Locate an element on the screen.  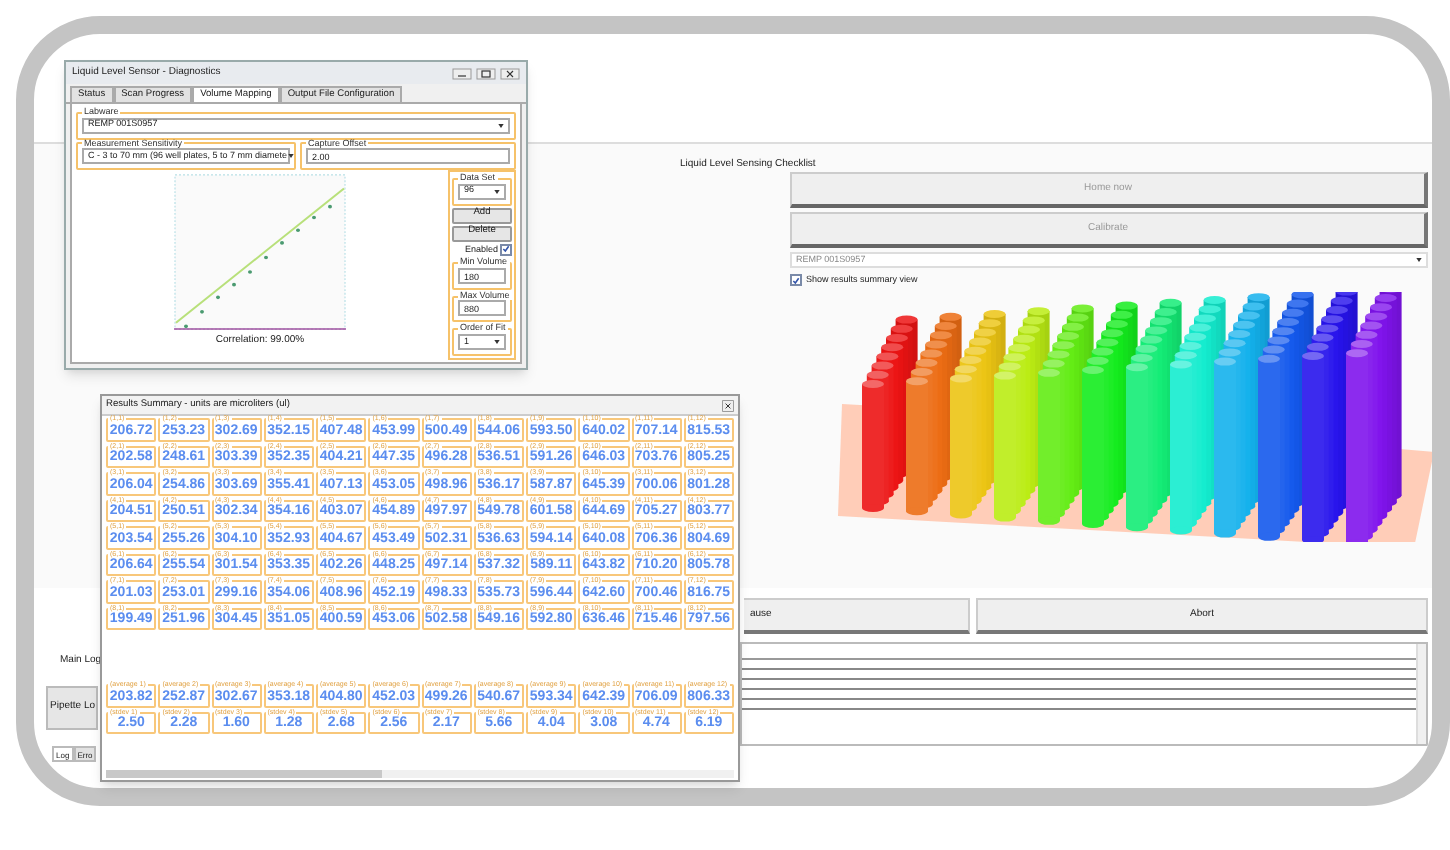
maximize-icon is located at coordinates (486, 73).